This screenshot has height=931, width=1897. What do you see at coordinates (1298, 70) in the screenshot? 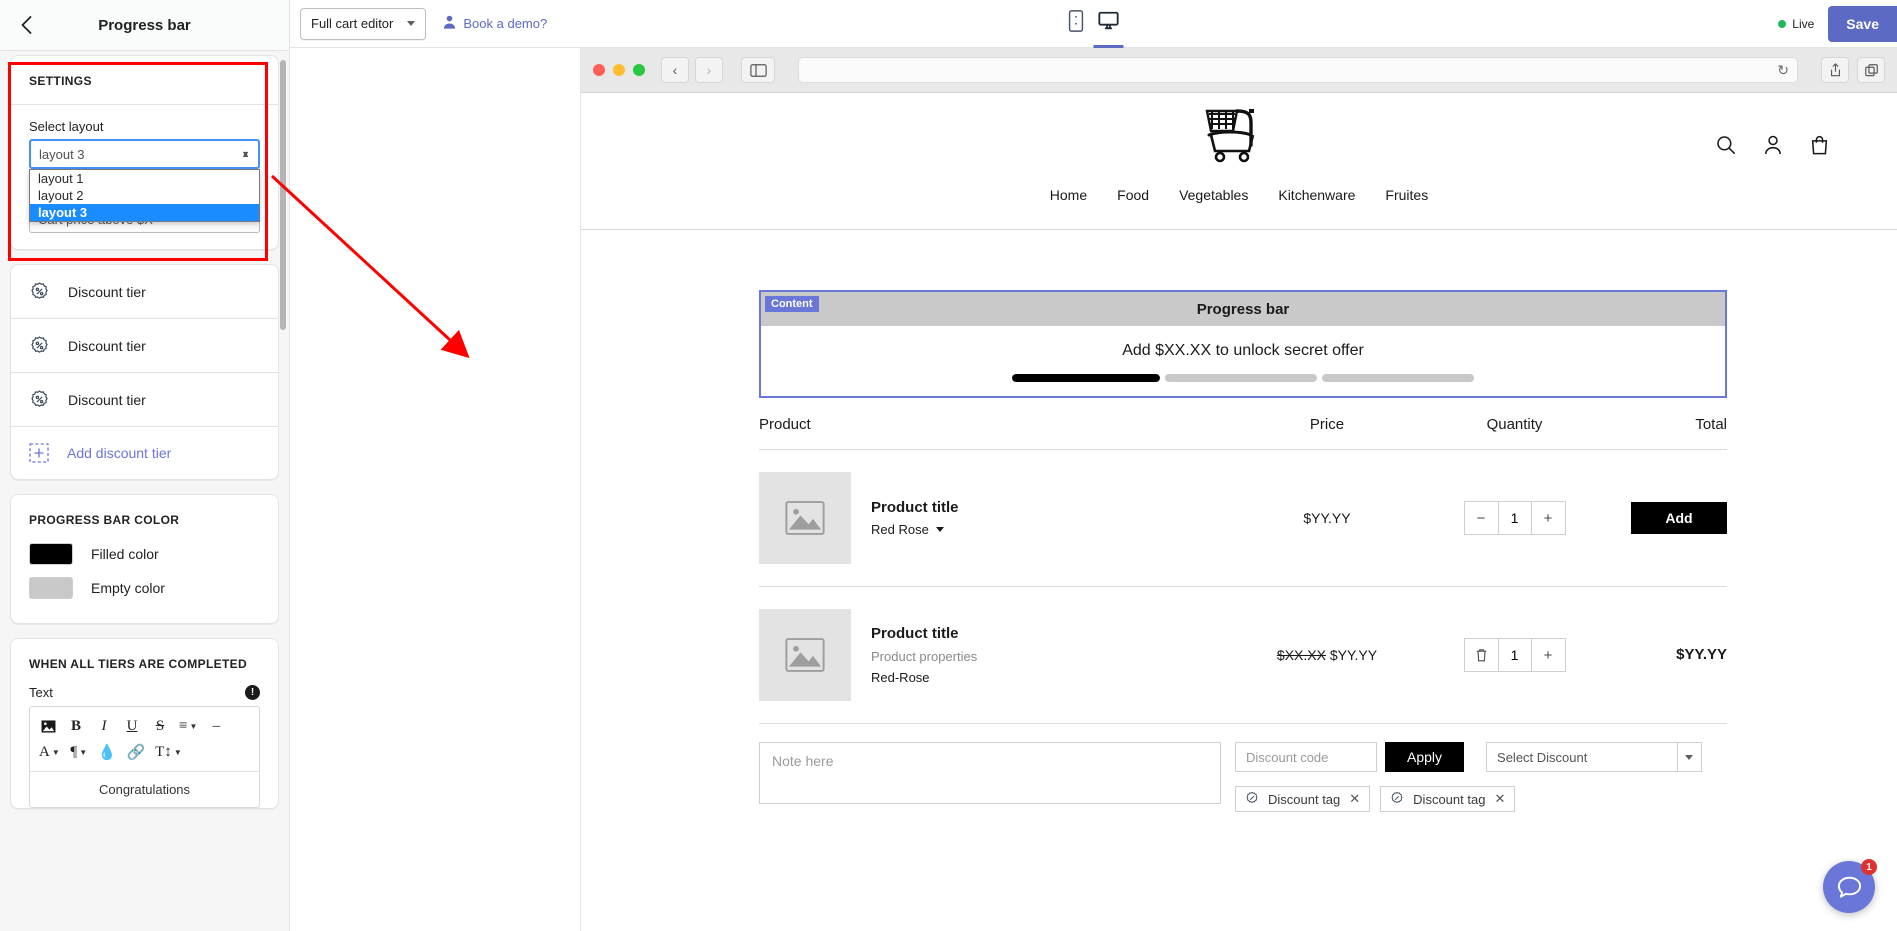
I see `address-bar: ↻` at bounding box center [1298, 70].